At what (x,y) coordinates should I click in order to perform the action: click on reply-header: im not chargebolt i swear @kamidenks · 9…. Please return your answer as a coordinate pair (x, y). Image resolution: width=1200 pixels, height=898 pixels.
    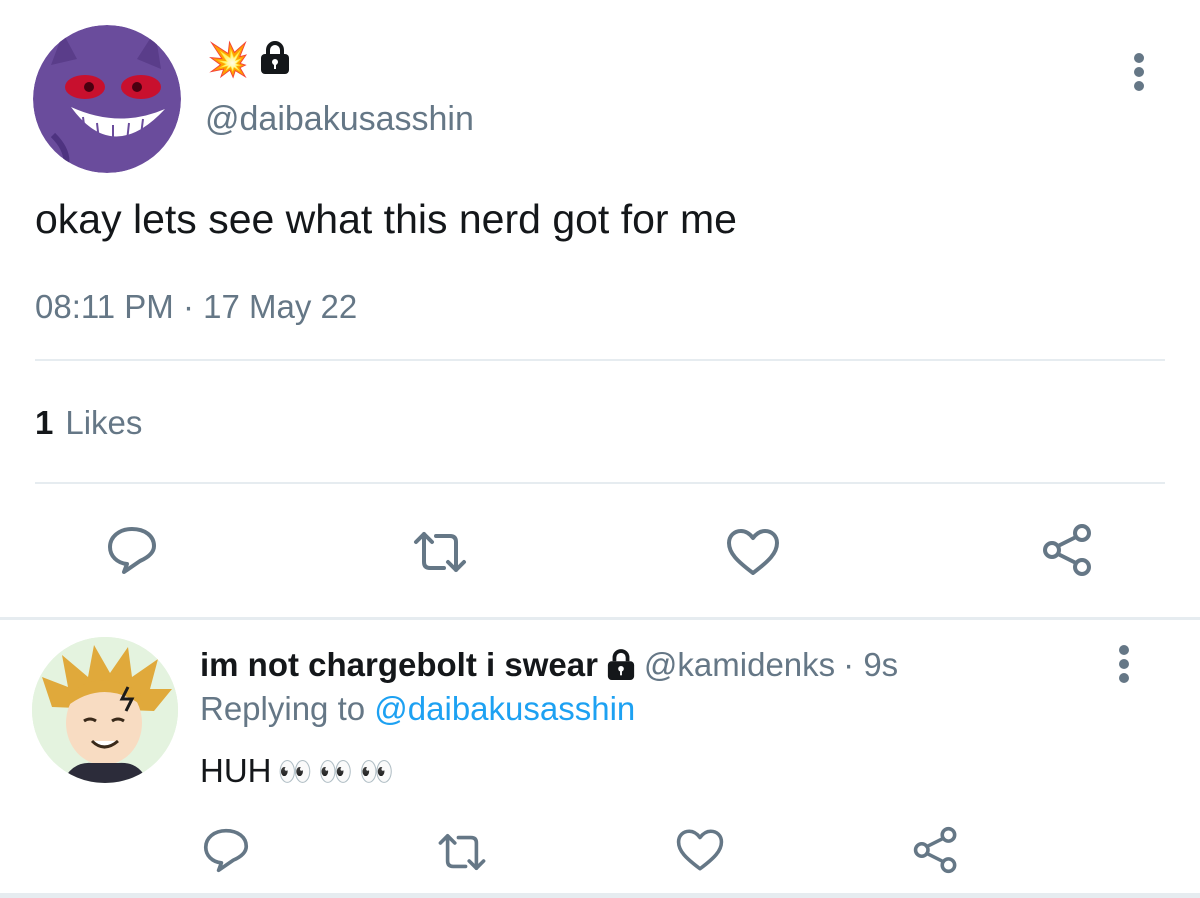
    Looking at the image, I should click on (549, 665).